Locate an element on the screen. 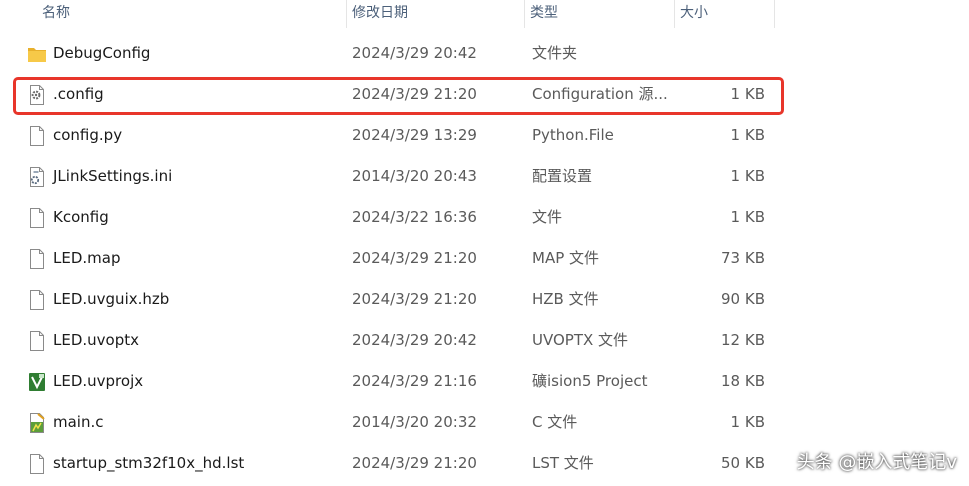 This screenshot has width=969, height=486. file-name: LED.uvprojx is located at coordinates (98, 381).